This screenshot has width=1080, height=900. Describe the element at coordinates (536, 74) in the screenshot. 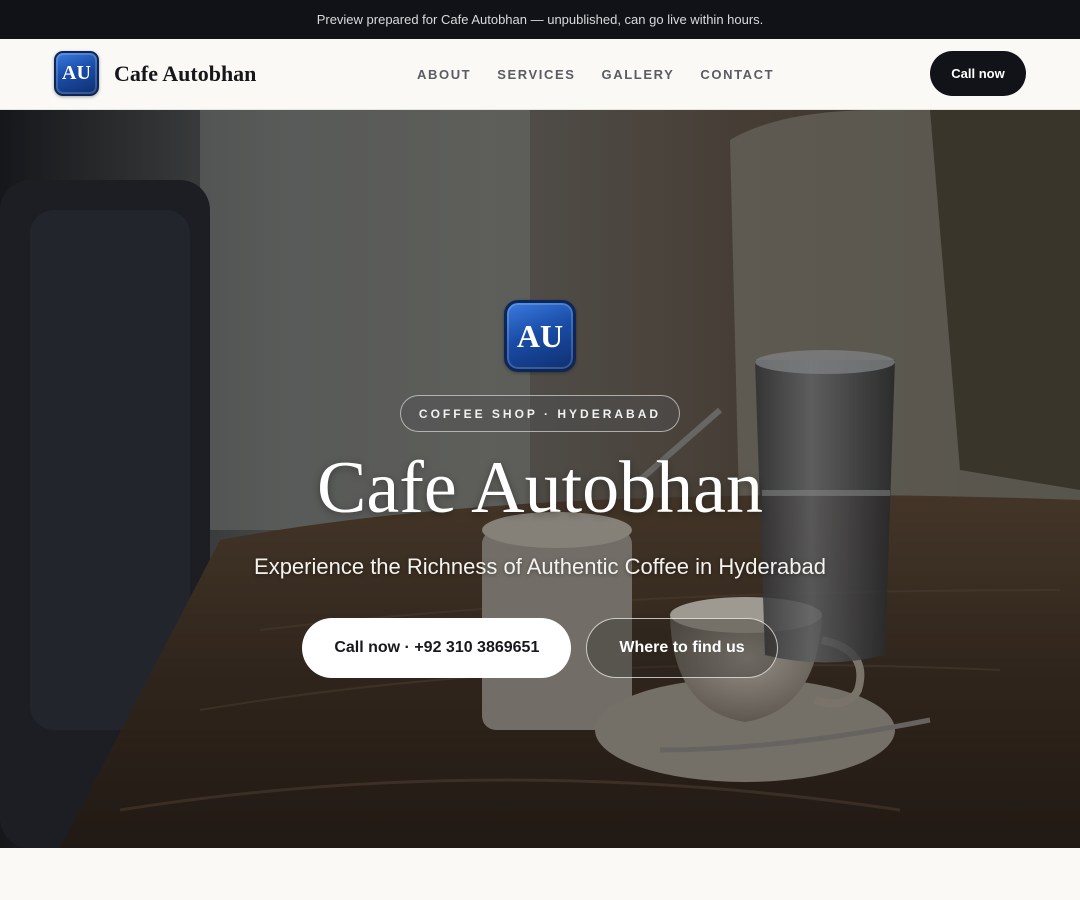

I see `nav-link-services: SERVICES` at that location.